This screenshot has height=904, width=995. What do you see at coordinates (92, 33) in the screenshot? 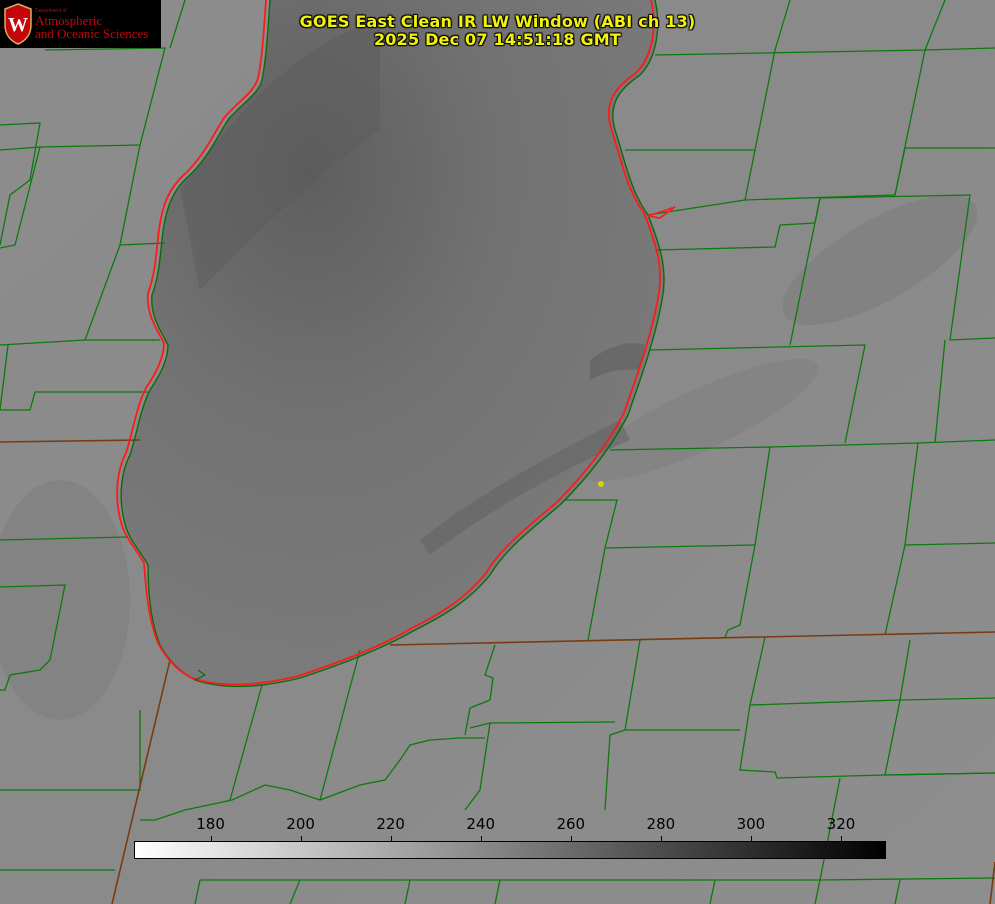
I see `logo-line-2: and Oceanic Sciences` at bounding box center [92, 33].